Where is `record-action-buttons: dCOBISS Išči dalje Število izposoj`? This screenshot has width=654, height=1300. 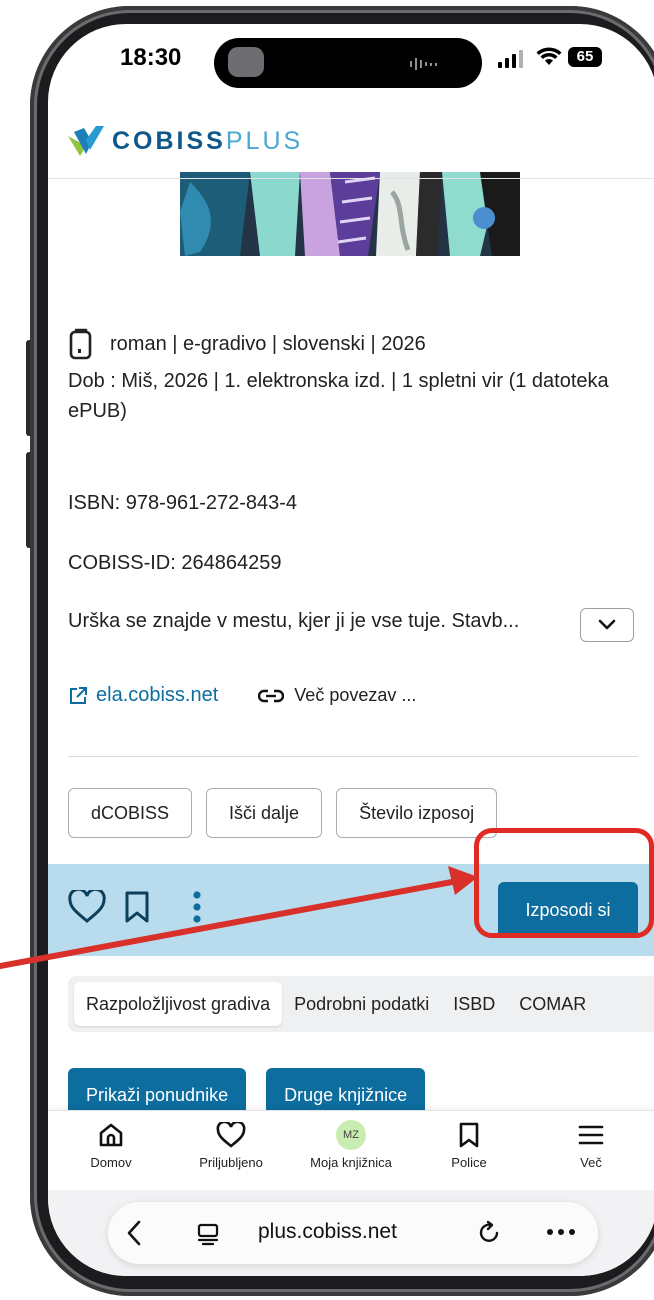 record-action-buttons: dCOBISS Išči dalje Število izposoj is located at coordinates (283, 813).